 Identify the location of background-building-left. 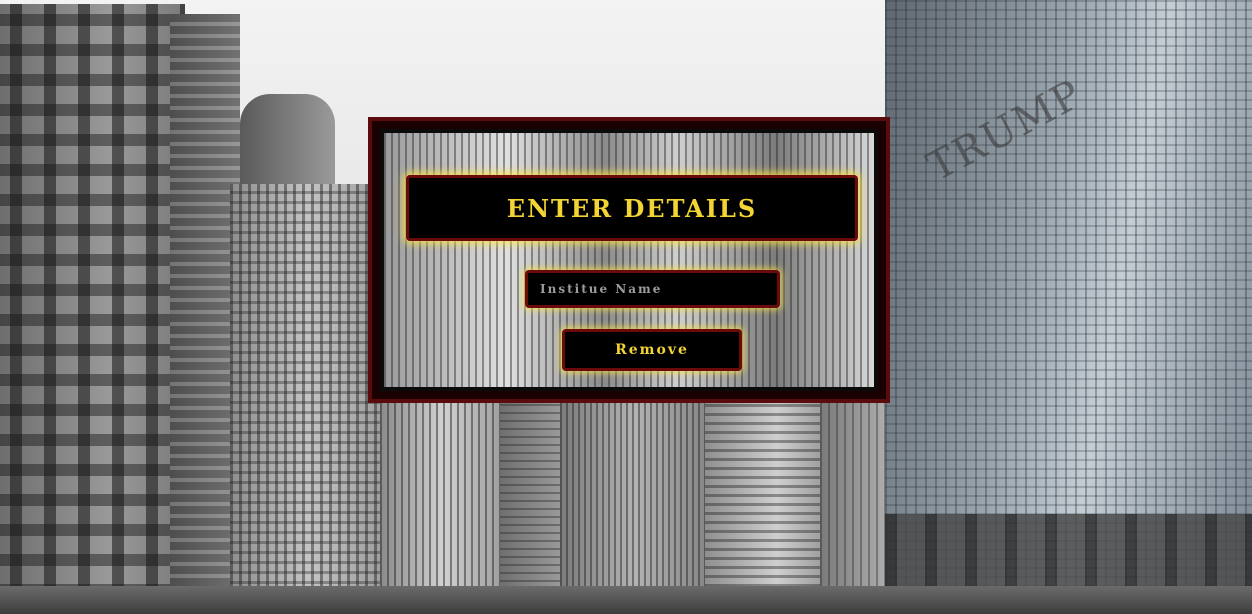
(92, 309).